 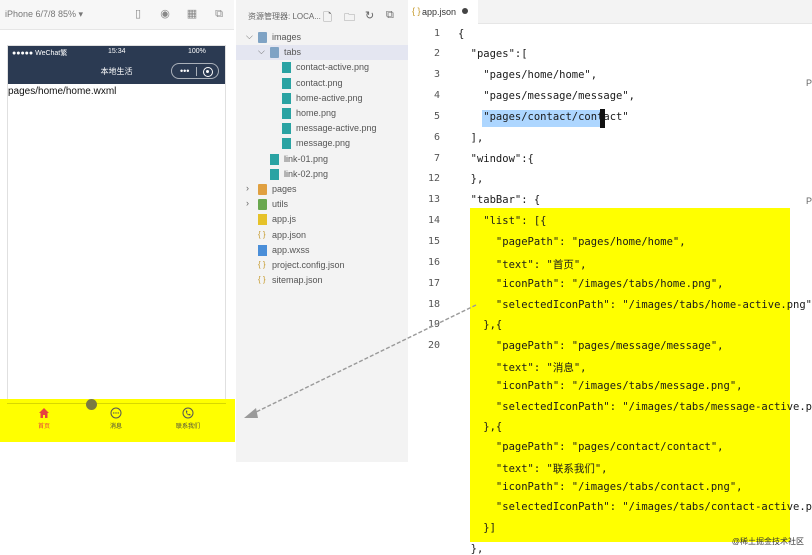 What do you see at coordinates (433, 324) in the screenshot?
I see `line-number: 19` at bounding box center [433, 324].